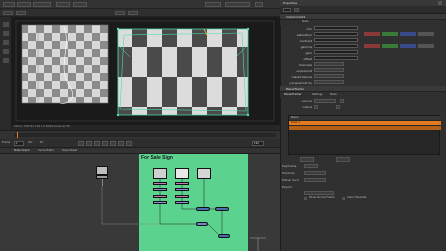  What do you see at coordinates (42, 4) in the screenshot?
I see `viewer-alpha-dropdown` at bounding box center [42, 4].